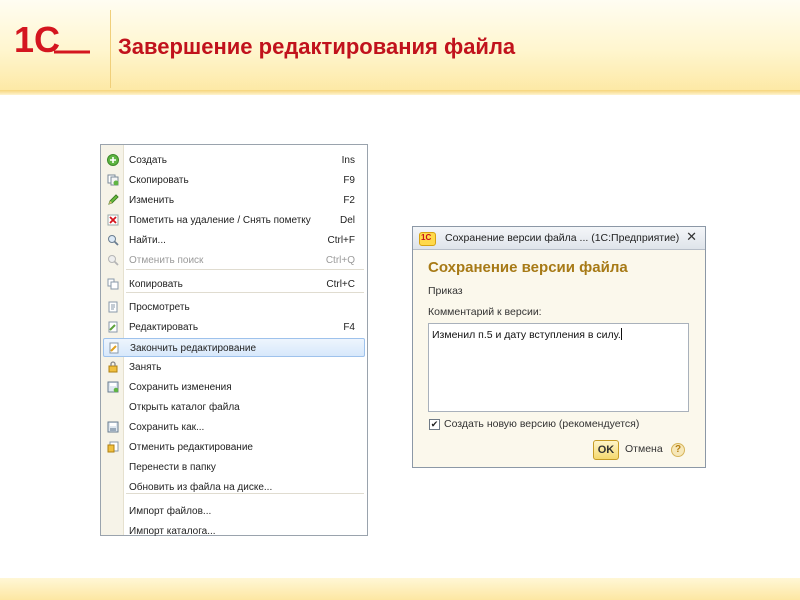 The height and width of the screenshot is (600, 800). Describe the element at coordinates (113, 284) in the screenshot. I see `copy-icon` at that location.